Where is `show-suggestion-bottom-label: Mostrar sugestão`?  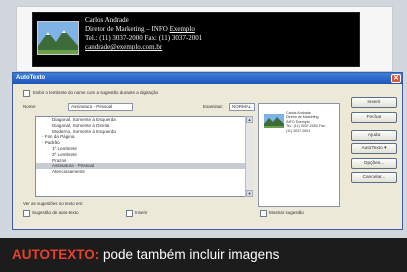
show-suggestion-bottom-label: Mostrar sugestão is located at coordinates (286, 212).